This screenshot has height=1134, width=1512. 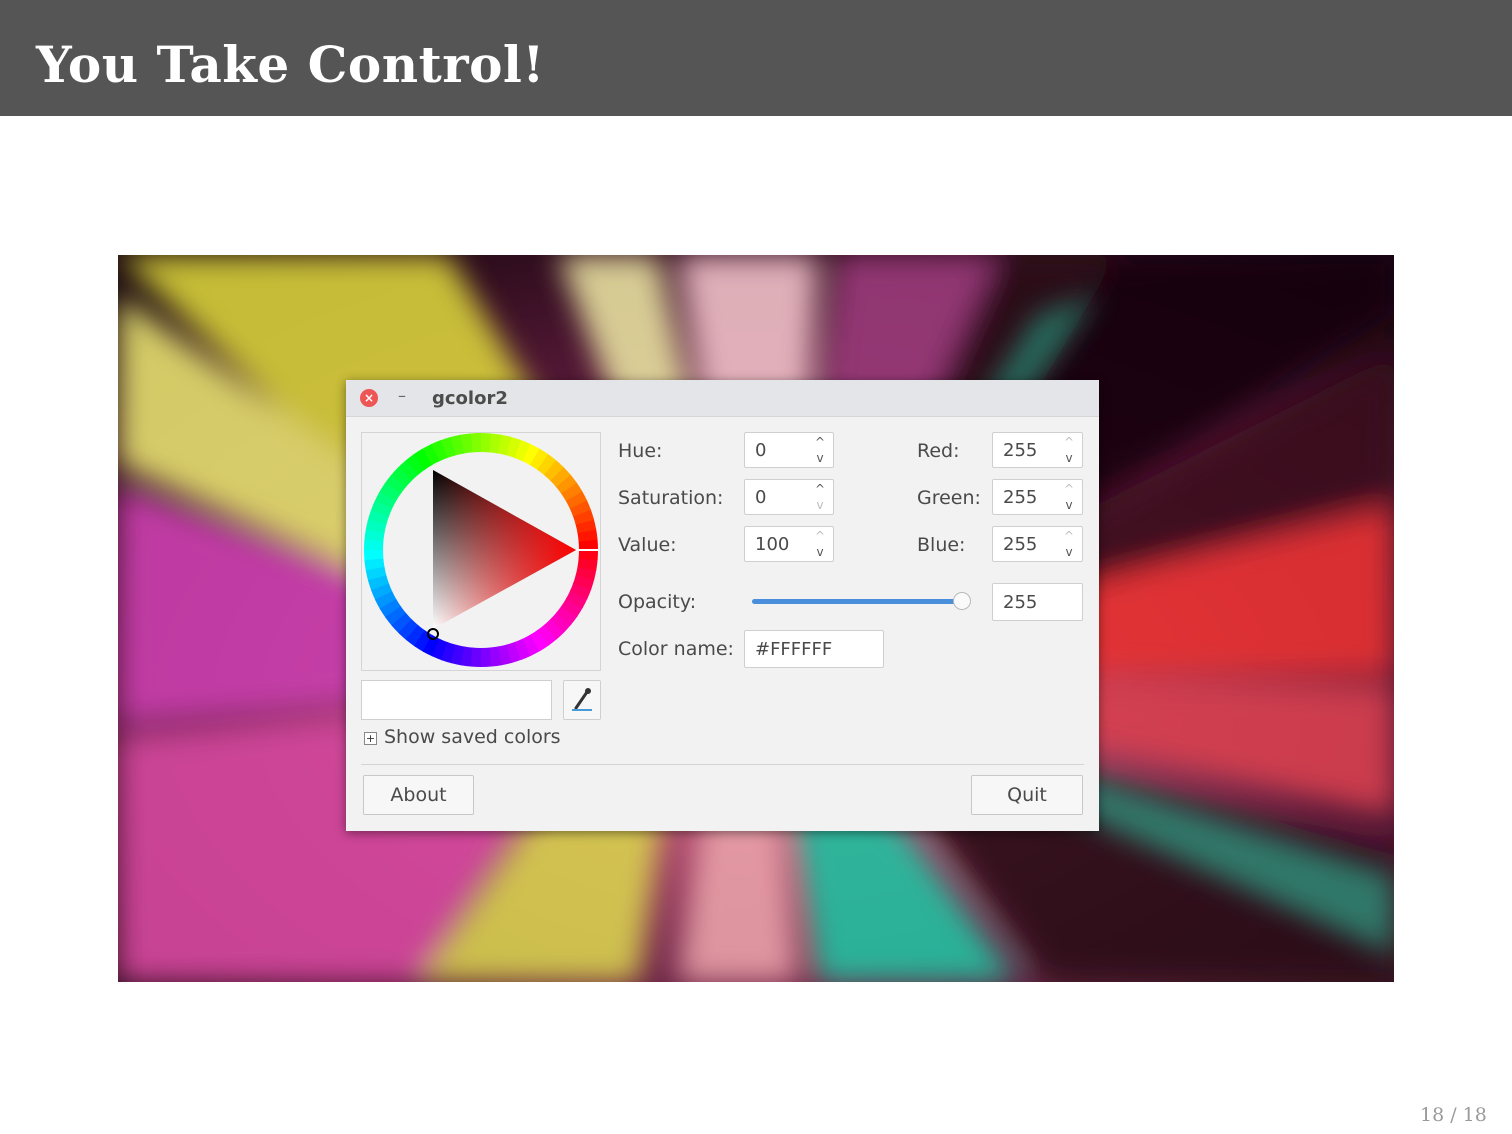 I want to click on green-decrement: v, so click(x=1069, y=505).